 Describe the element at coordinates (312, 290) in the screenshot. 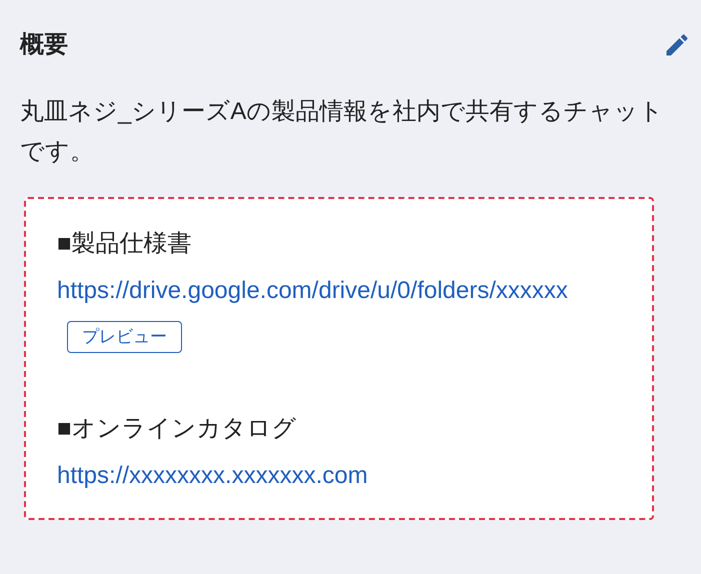

I see `url-link: https://drive.google.com/drive/u/0/folders/xxxxxx` at that location.